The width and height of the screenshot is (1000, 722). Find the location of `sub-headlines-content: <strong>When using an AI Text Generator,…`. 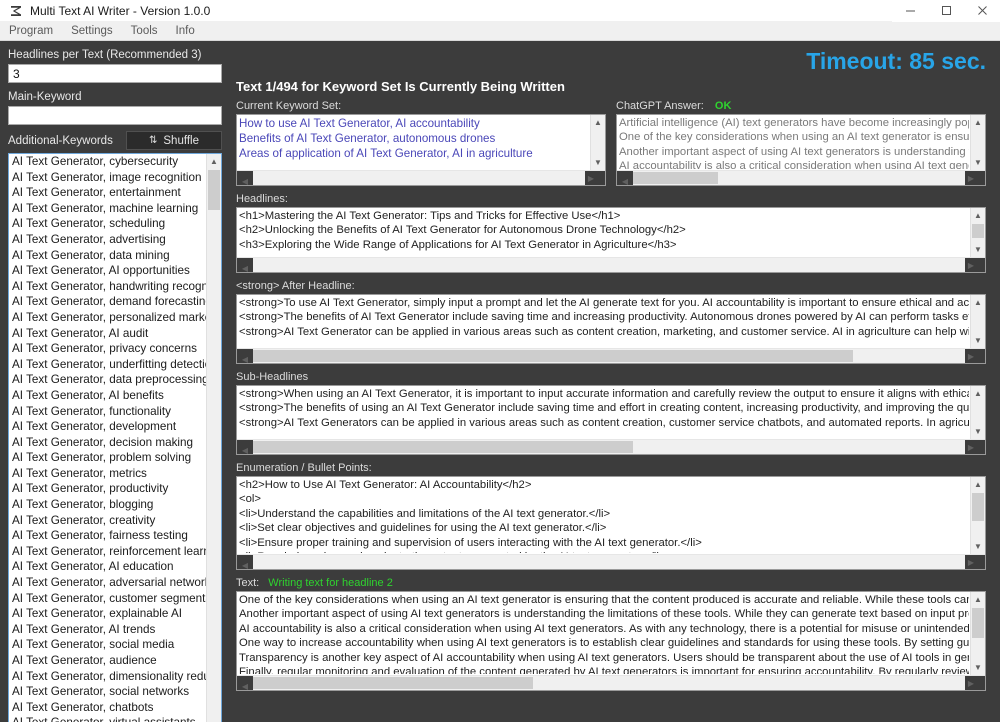

sub-headlines-content: <strong>When using an AI Text Generator,… is located at coordinates (604, 412).